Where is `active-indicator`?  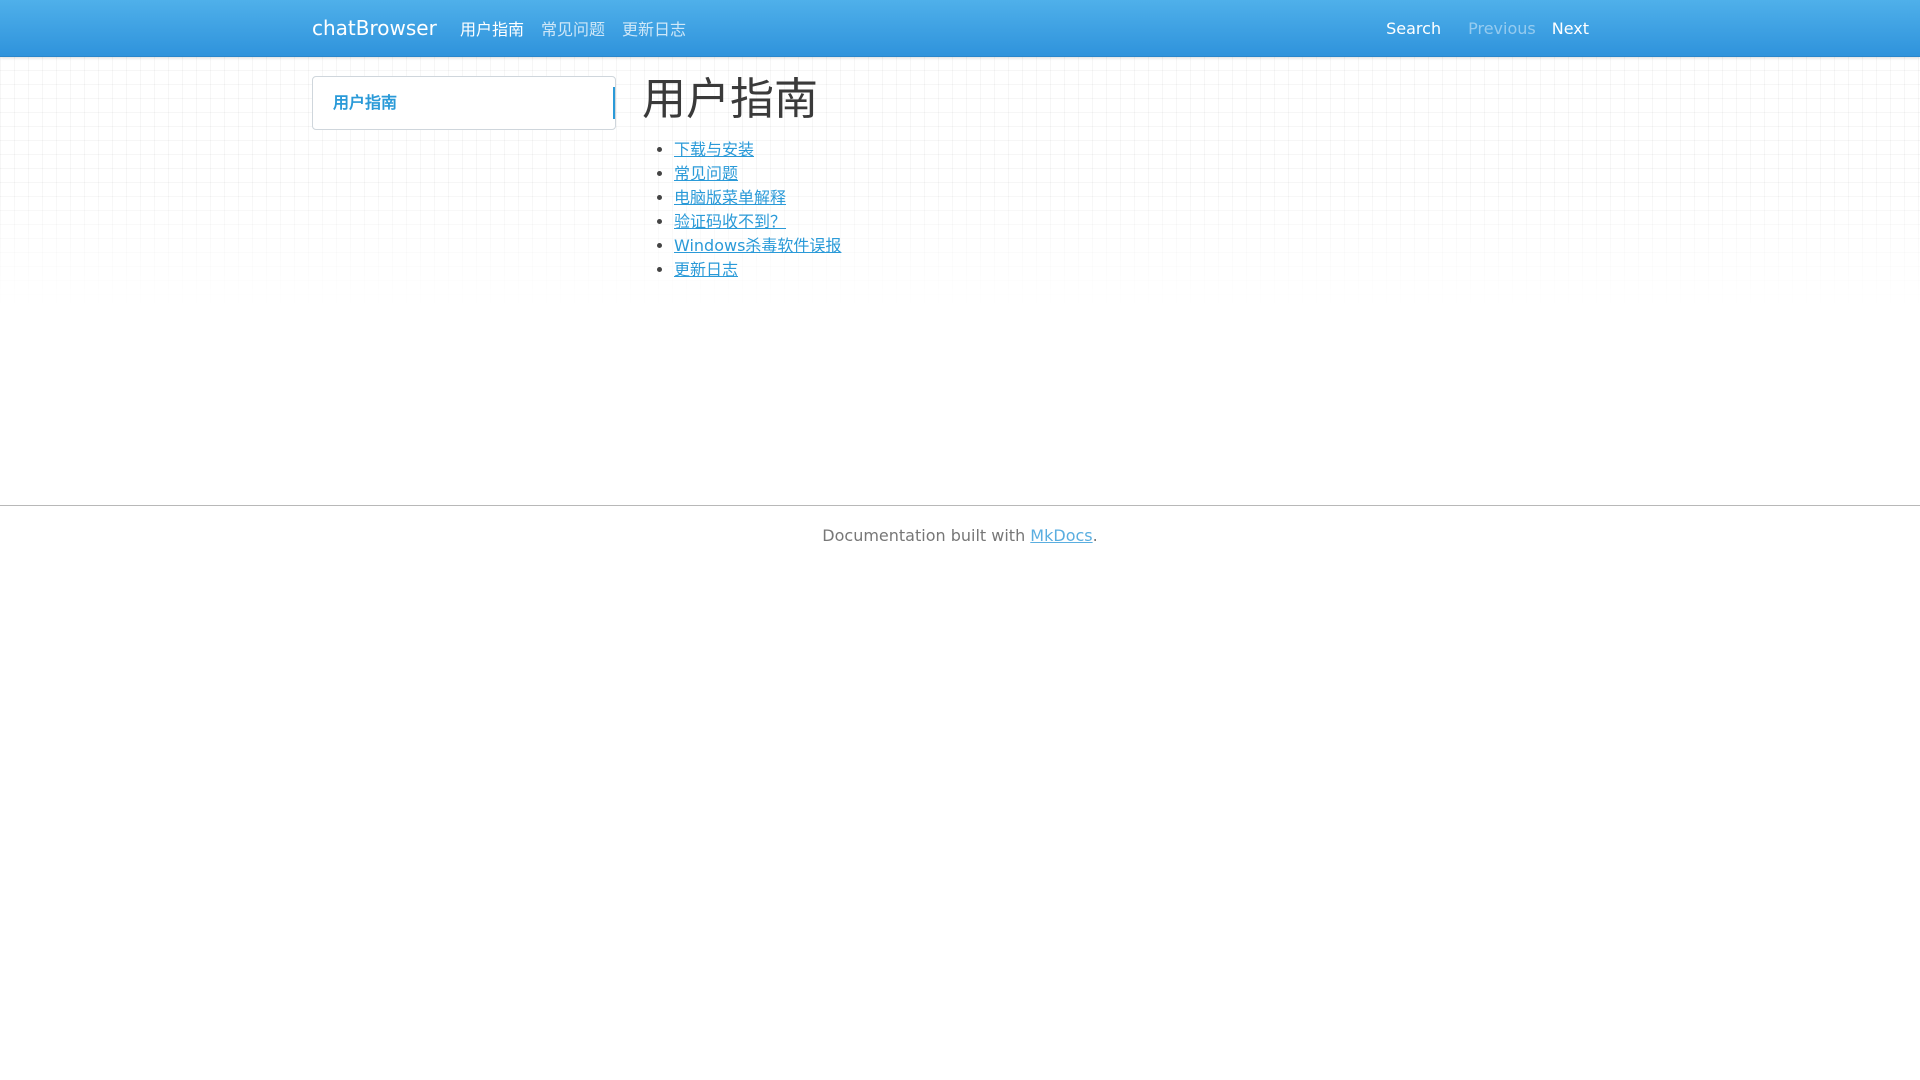 active-indicator is located at coordinates (614, 103).